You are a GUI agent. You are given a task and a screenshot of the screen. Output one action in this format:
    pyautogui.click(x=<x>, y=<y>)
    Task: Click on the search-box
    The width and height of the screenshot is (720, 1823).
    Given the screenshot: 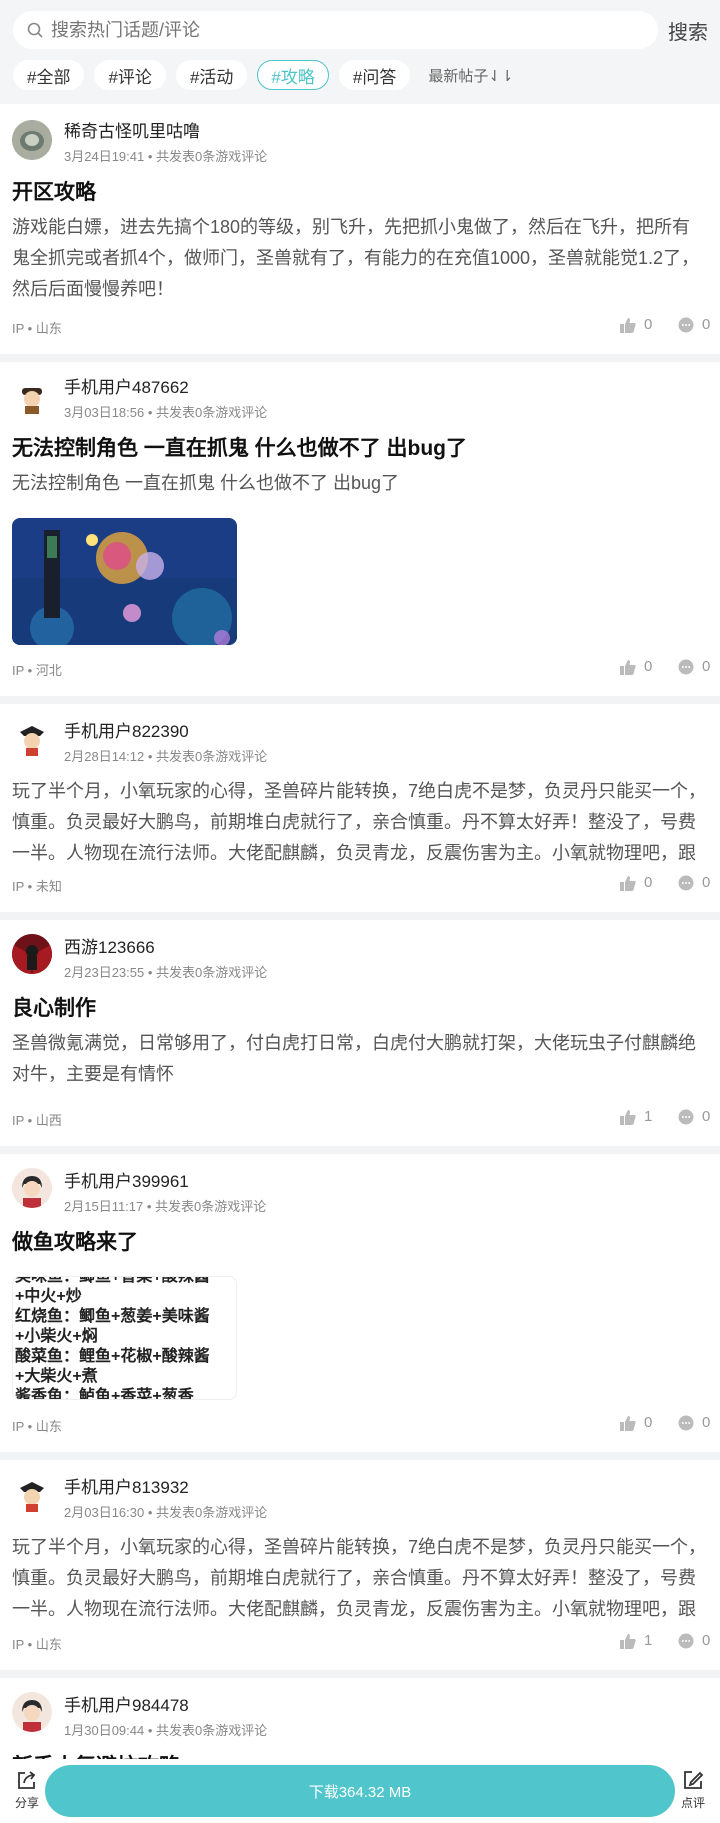 What is the action you would take?
    pyautogui.click(x=335, y=30)
    